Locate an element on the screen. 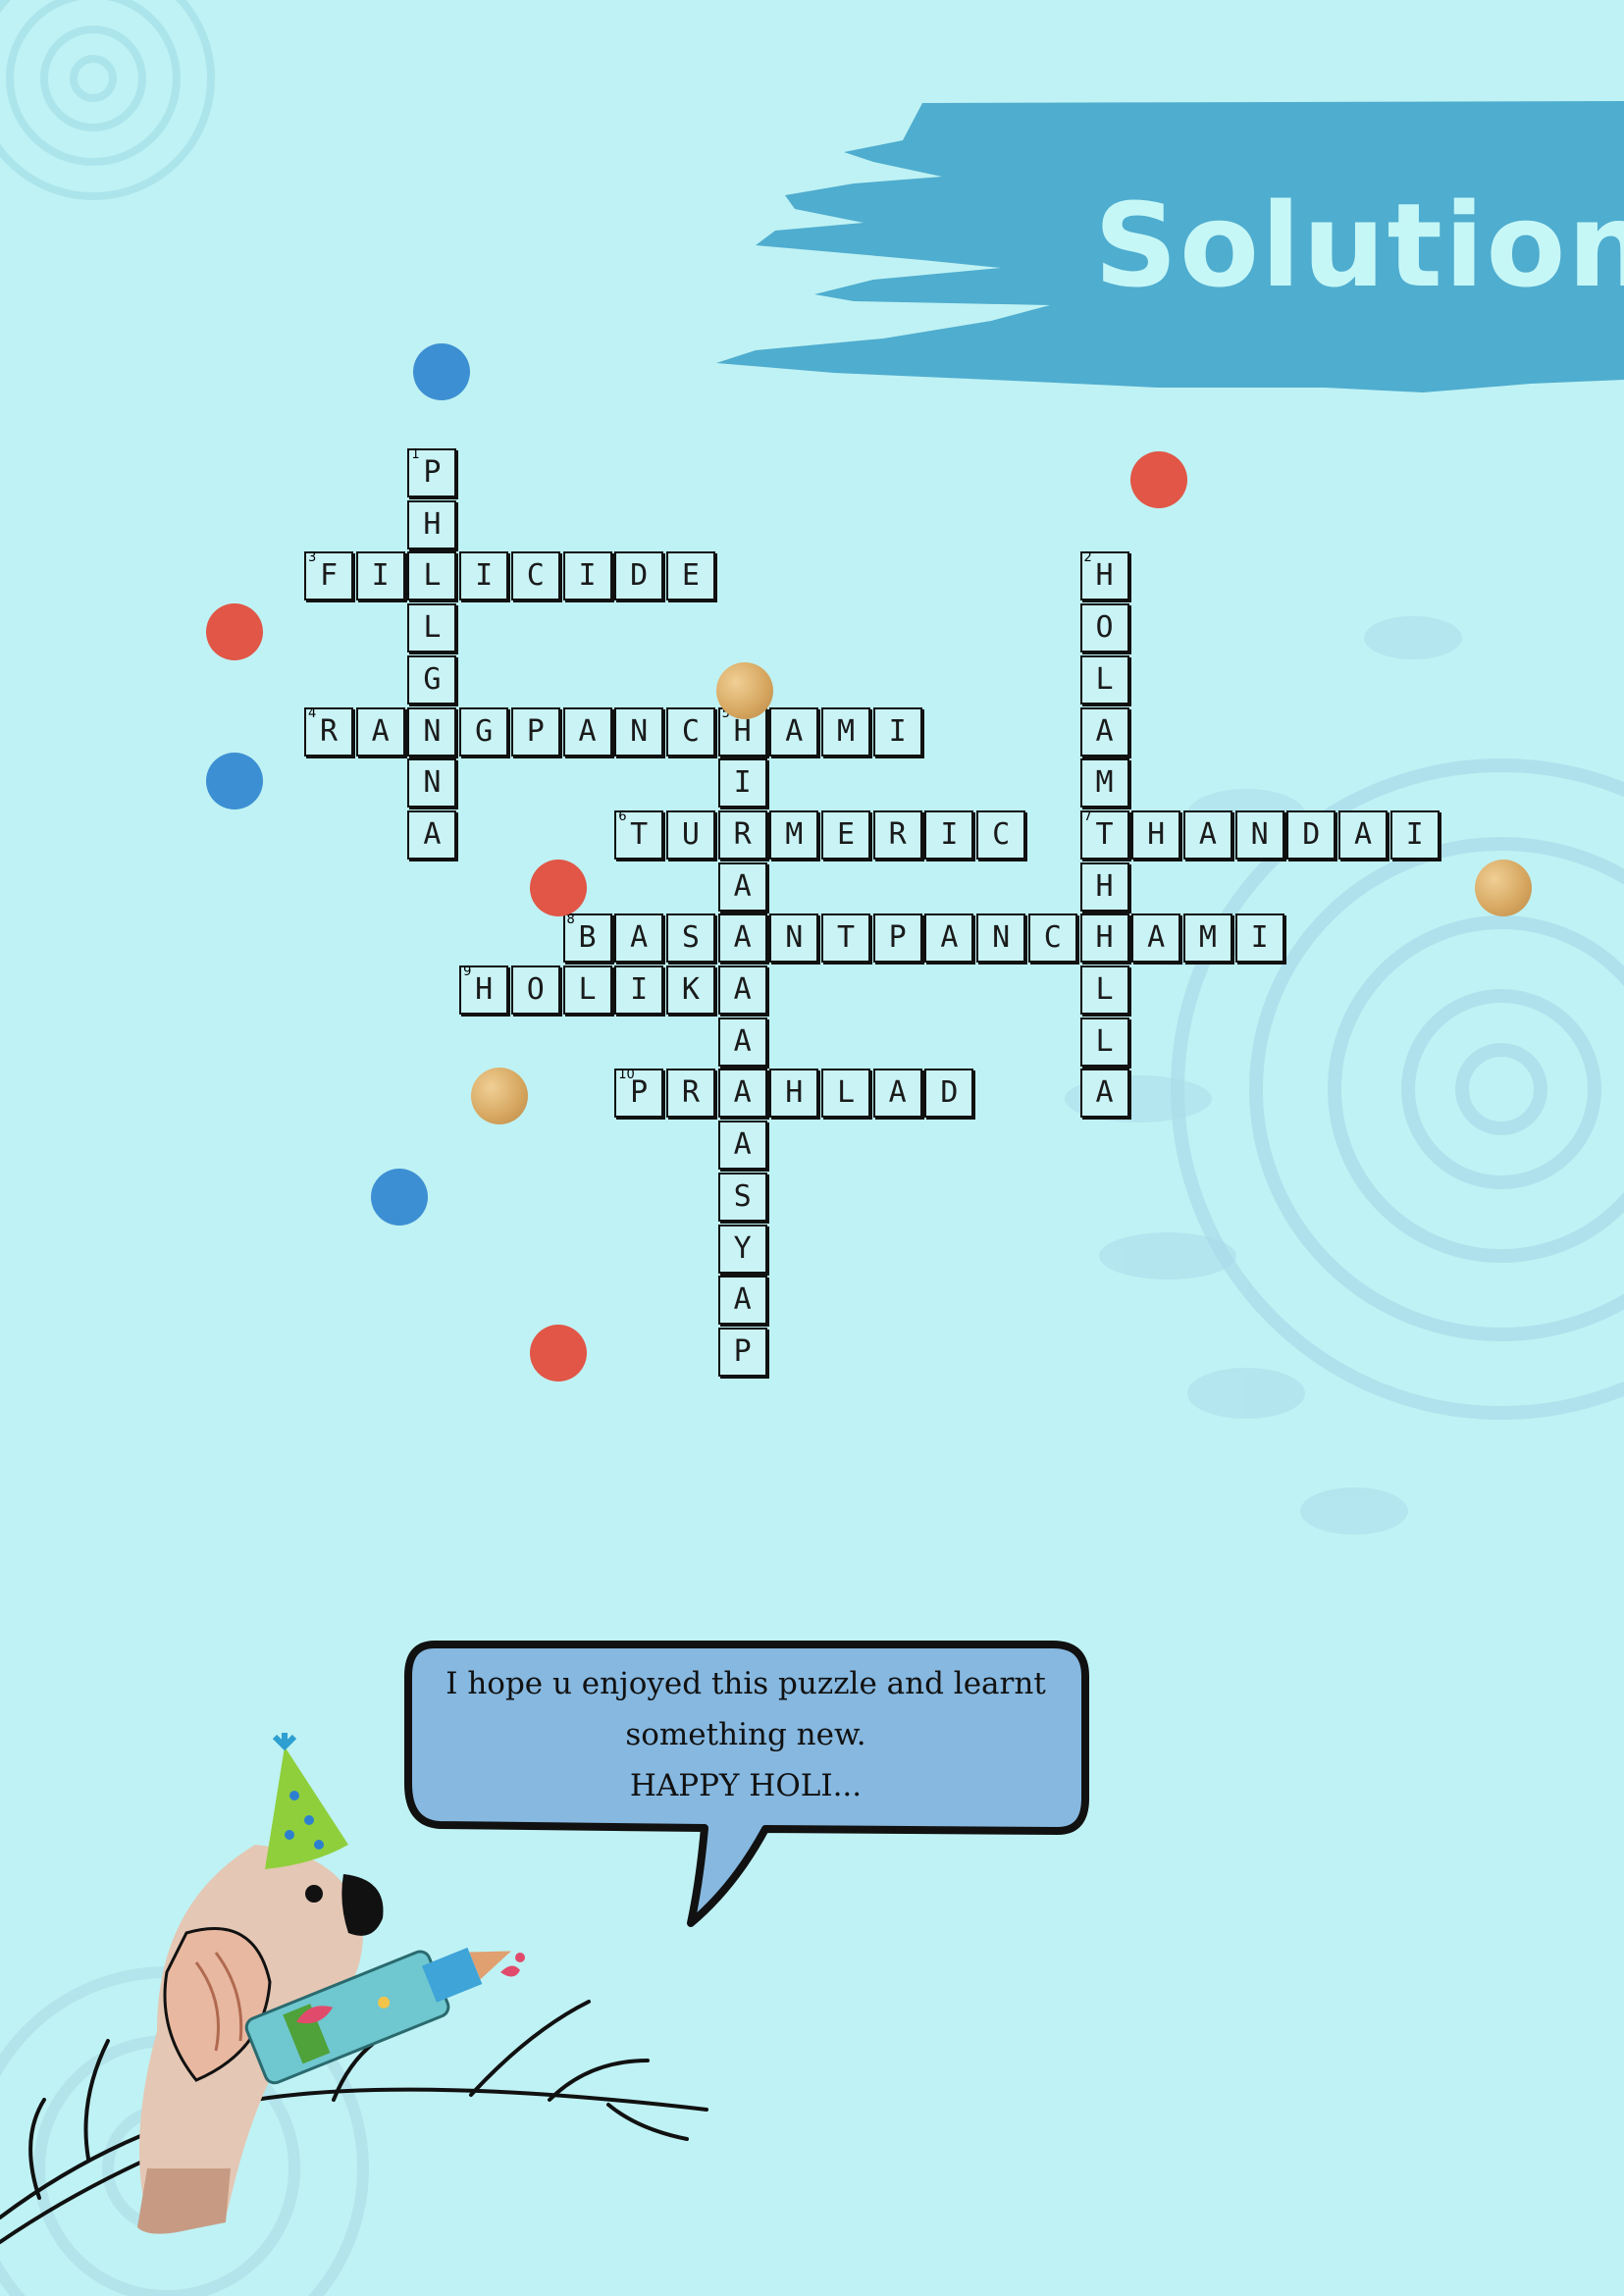 The height and width of the screenshot is (2296, 1624). clue-number: 10 is located at coordinates (626, 1075).